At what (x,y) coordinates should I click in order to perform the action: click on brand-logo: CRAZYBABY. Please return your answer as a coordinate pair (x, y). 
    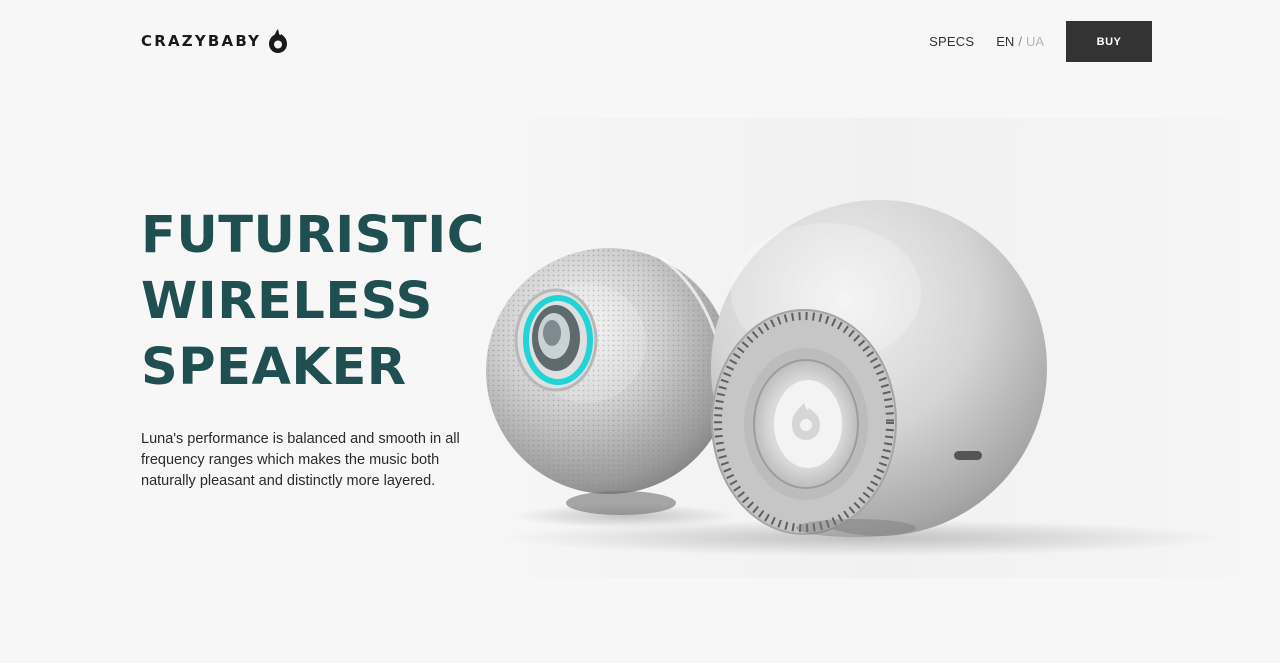
    Looking at the image, I should click on (215, 41).